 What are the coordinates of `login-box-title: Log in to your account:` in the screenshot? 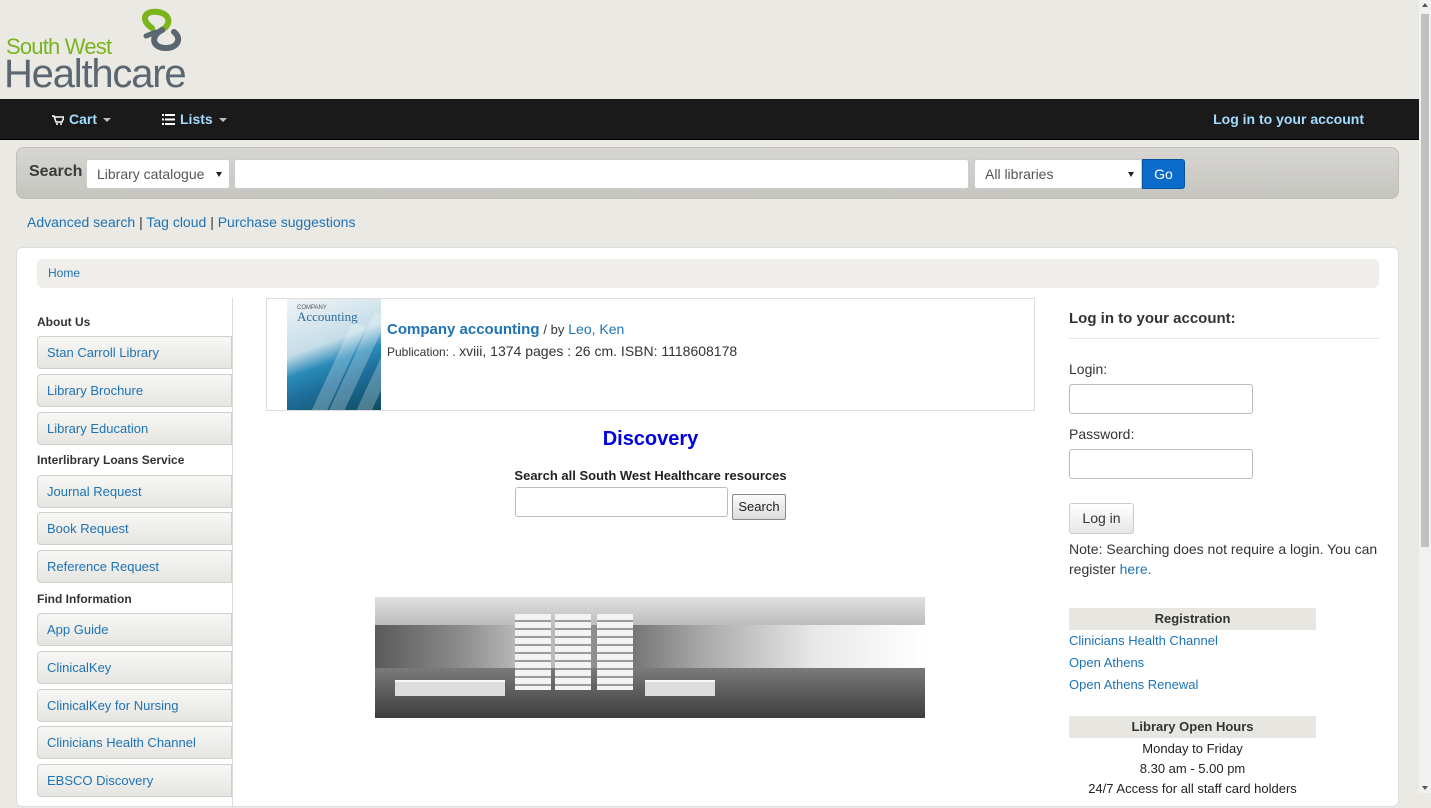 It's located at (1152, 318).